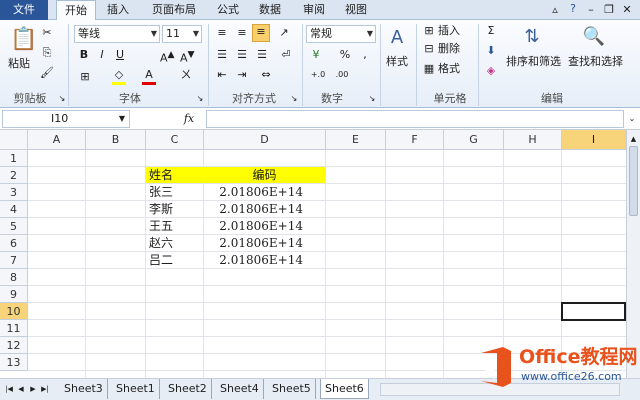 The height and width of the screenshot is (400, 640). Describe the element at coordinates (47, 53) in the screenshot. I see `copy-icon: ⎘` at that location.